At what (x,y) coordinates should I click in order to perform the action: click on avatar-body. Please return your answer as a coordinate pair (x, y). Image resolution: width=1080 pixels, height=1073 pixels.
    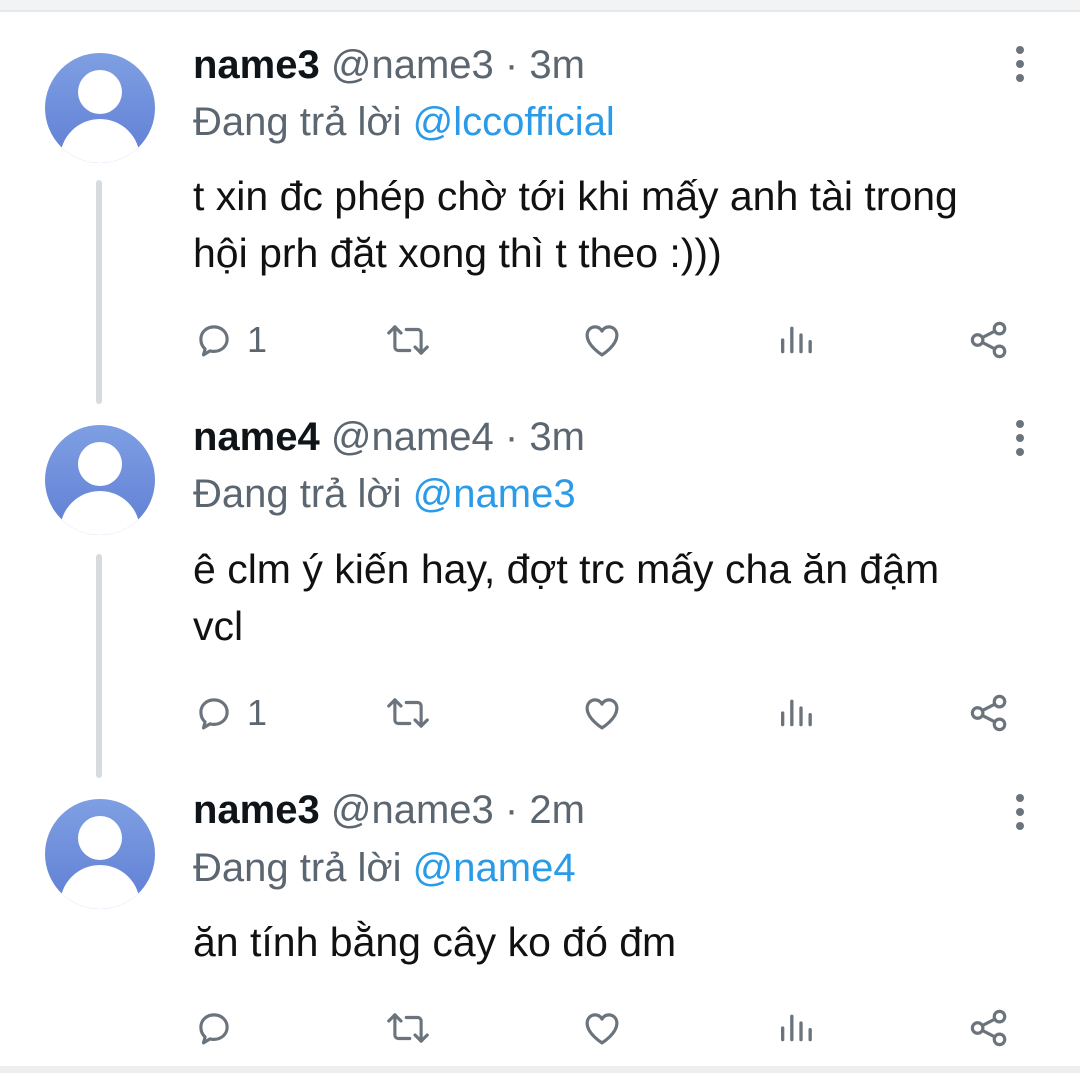
    Looking at the image, I should click on (100, 887).